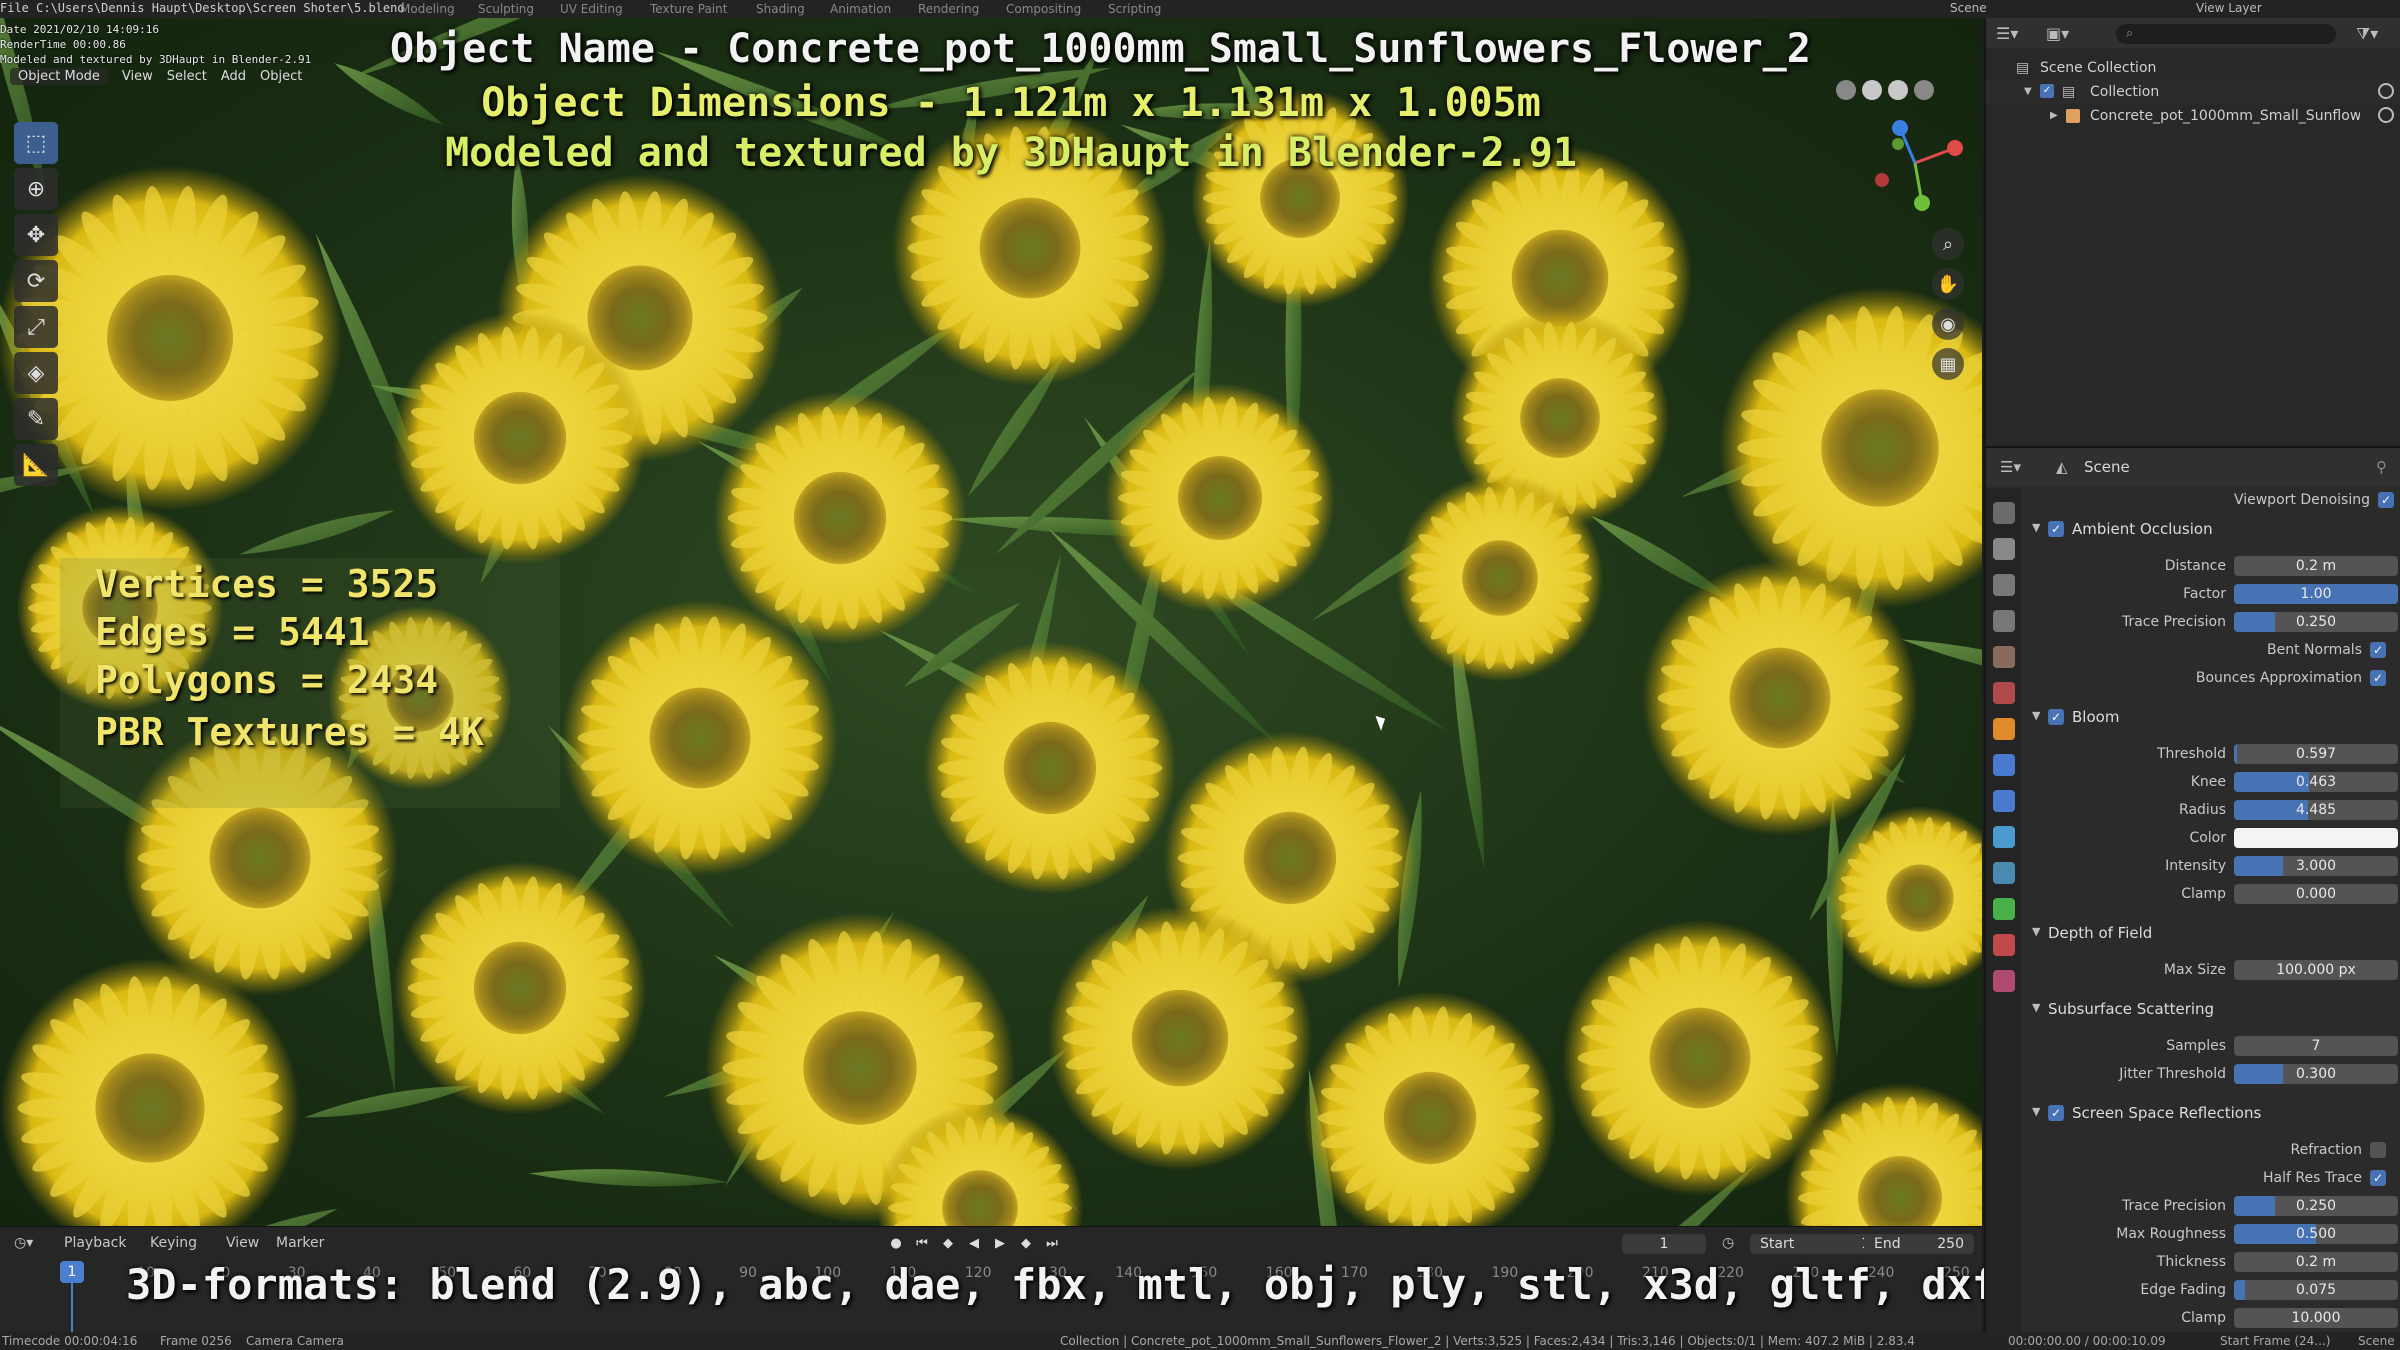  Describe the element at coordinates (2378, 678) in the screenshot. I see `bounces-checkbox: ✓` at that location.